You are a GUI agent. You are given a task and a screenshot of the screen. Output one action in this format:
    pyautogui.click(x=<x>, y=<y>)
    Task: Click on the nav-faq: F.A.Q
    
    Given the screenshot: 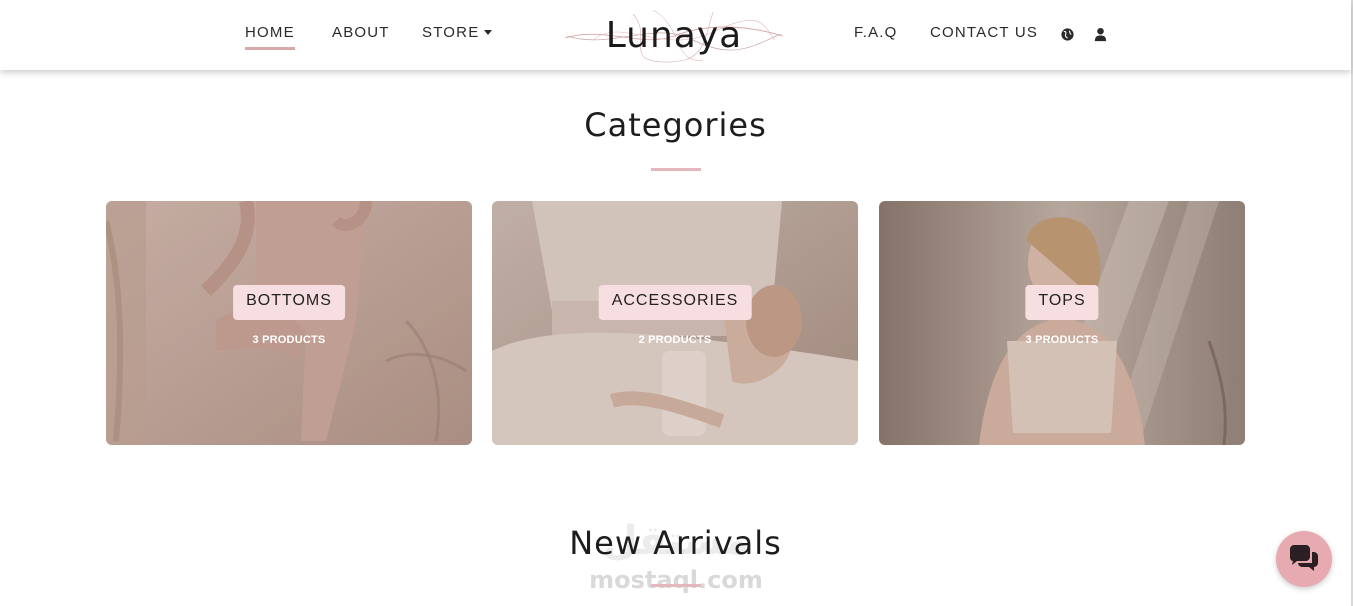 What is the action you would take?
    pyautogui.click(x=876, y=32)
    